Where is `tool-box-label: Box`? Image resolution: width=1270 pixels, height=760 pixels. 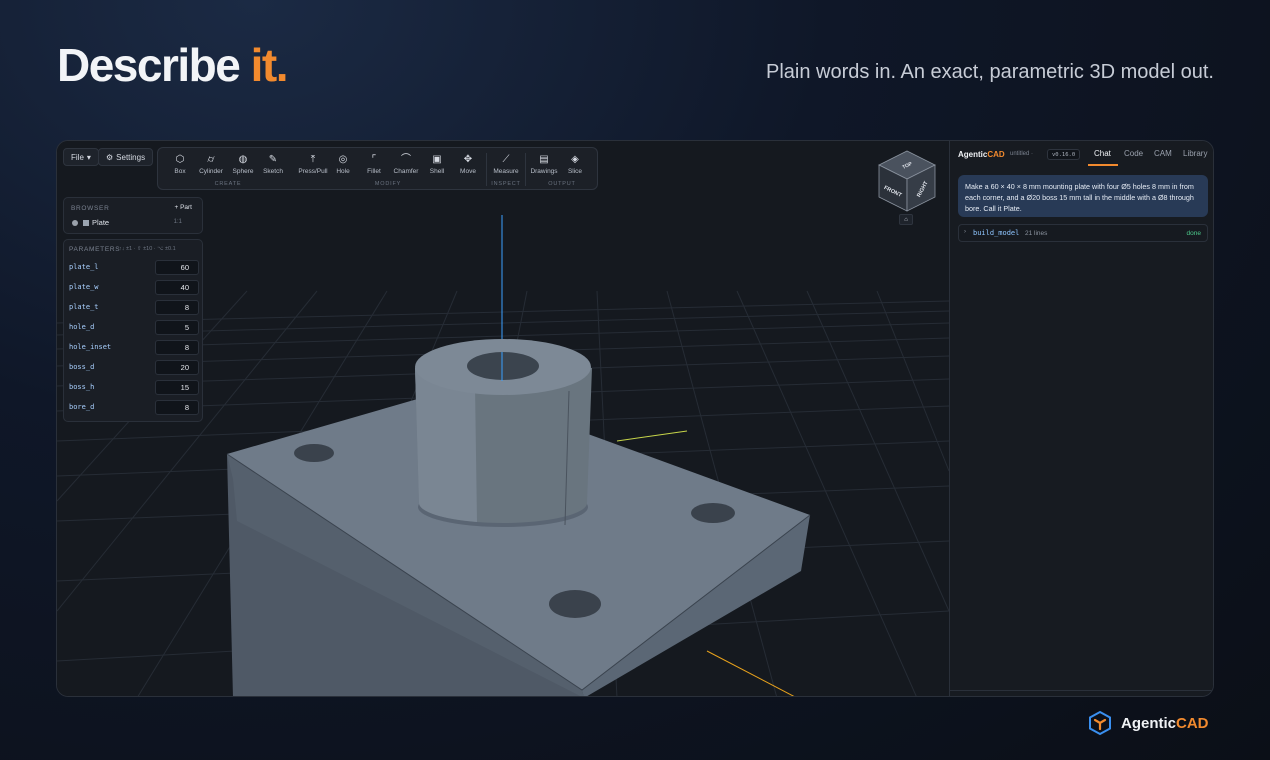 tool-box-label: Box is located at coordinates (180, 171).